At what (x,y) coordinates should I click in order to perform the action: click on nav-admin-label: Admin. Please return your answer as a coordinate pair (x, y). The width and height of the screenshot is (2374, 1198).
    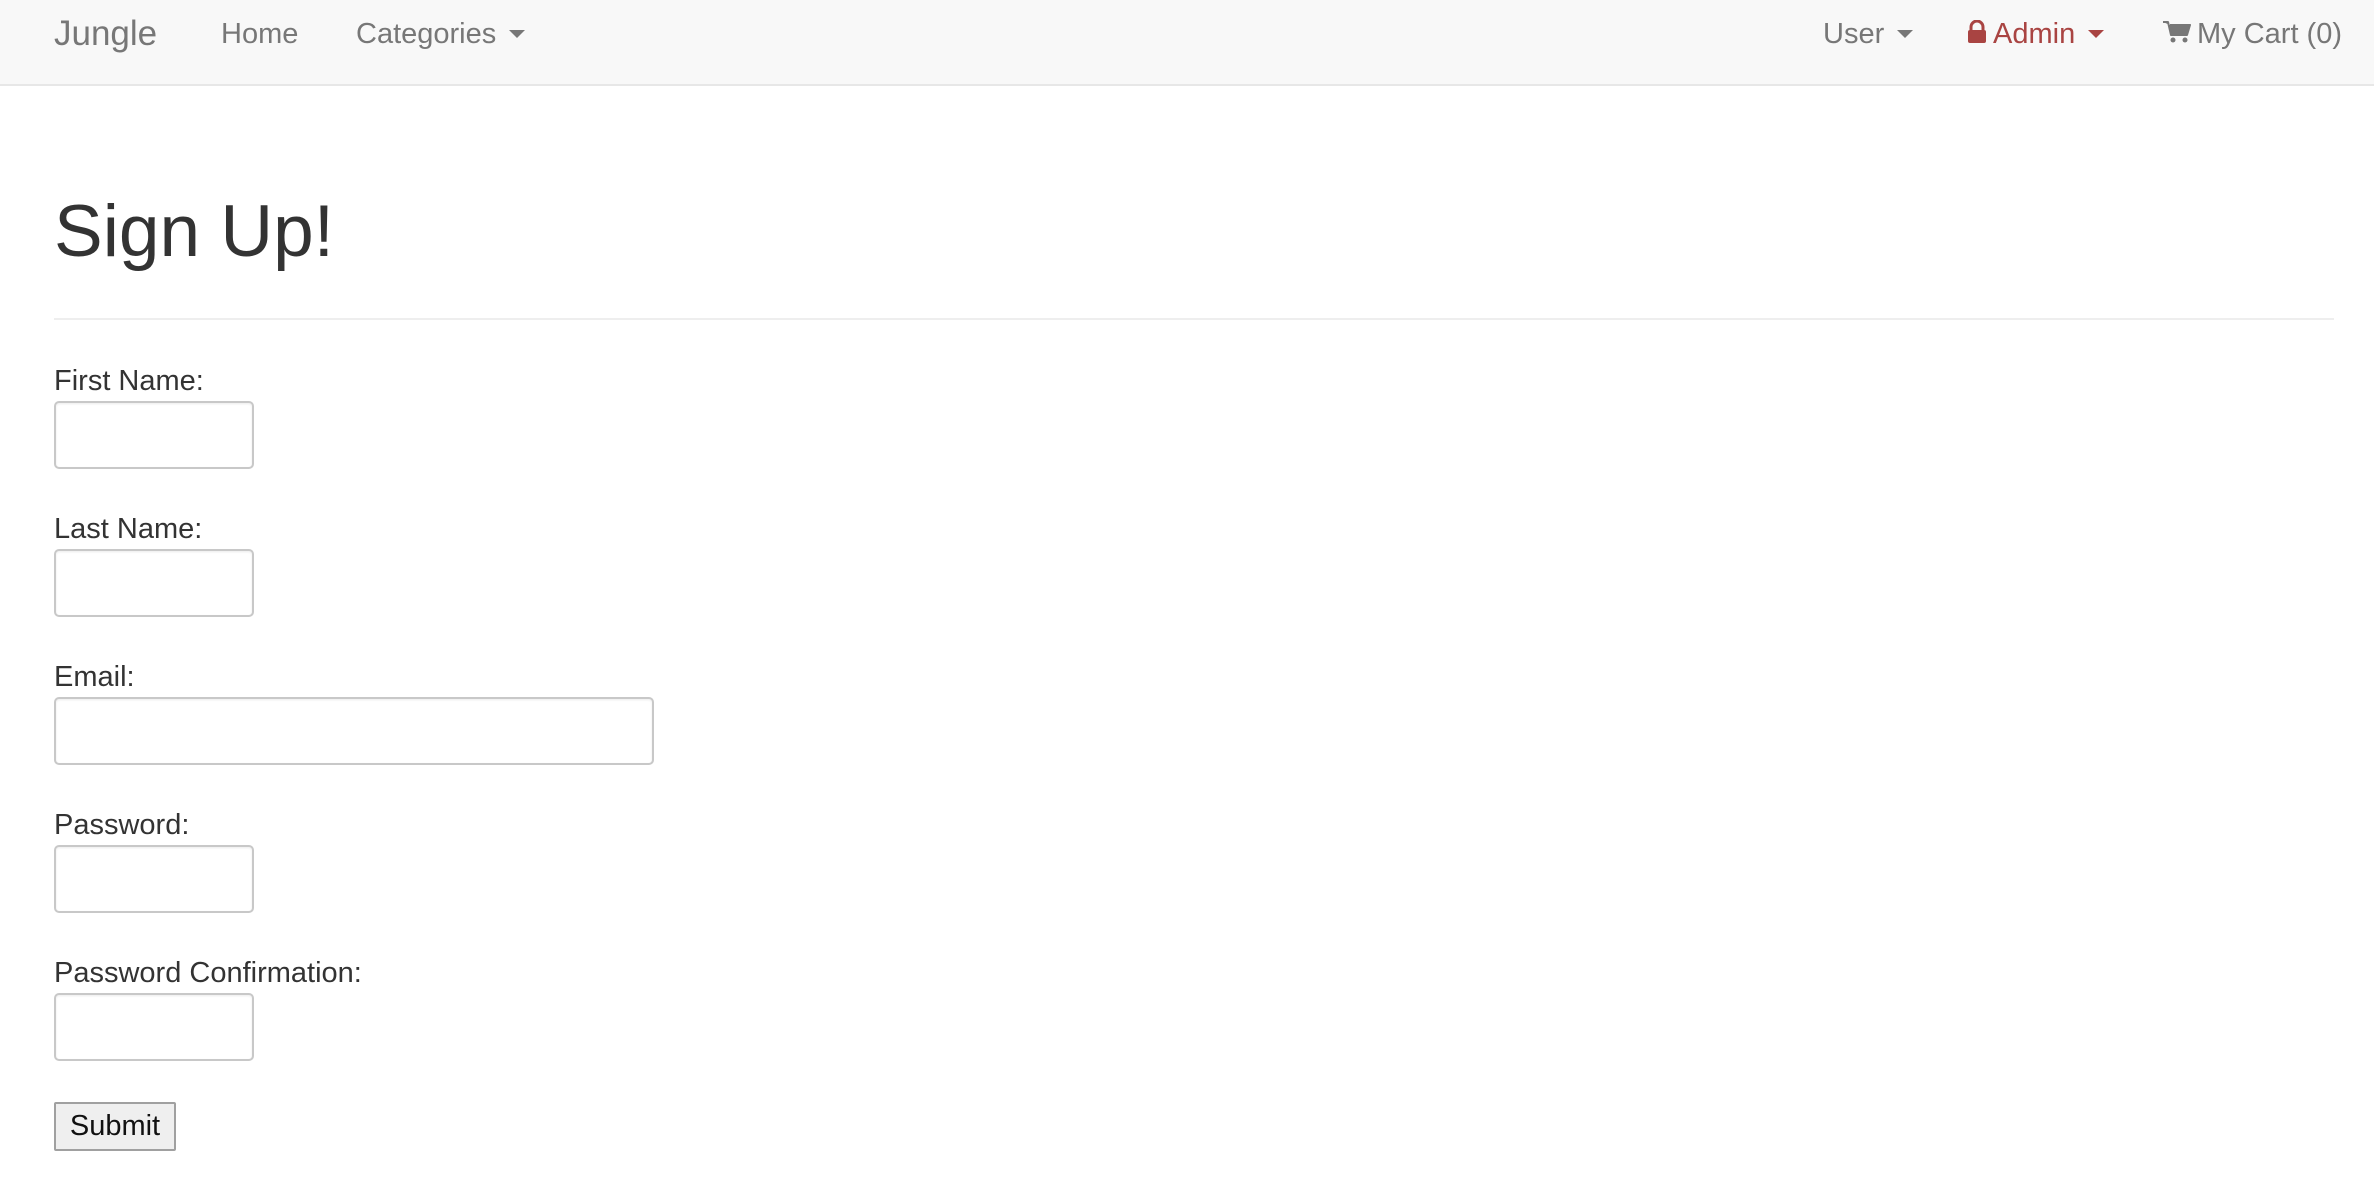
    Looking at the image, I should click on (2034, 34).